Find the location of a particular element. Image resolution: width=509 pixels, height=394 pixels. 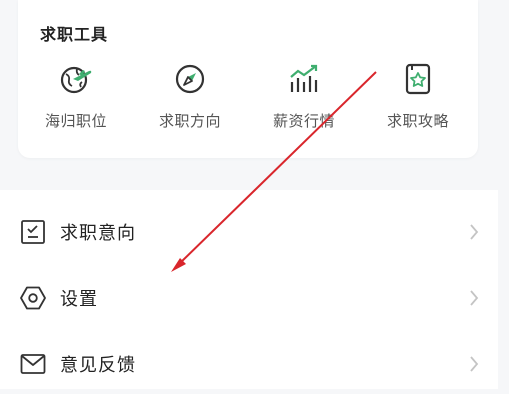

job-tools-title: 求职工具 is located at coordinates (74, 34).